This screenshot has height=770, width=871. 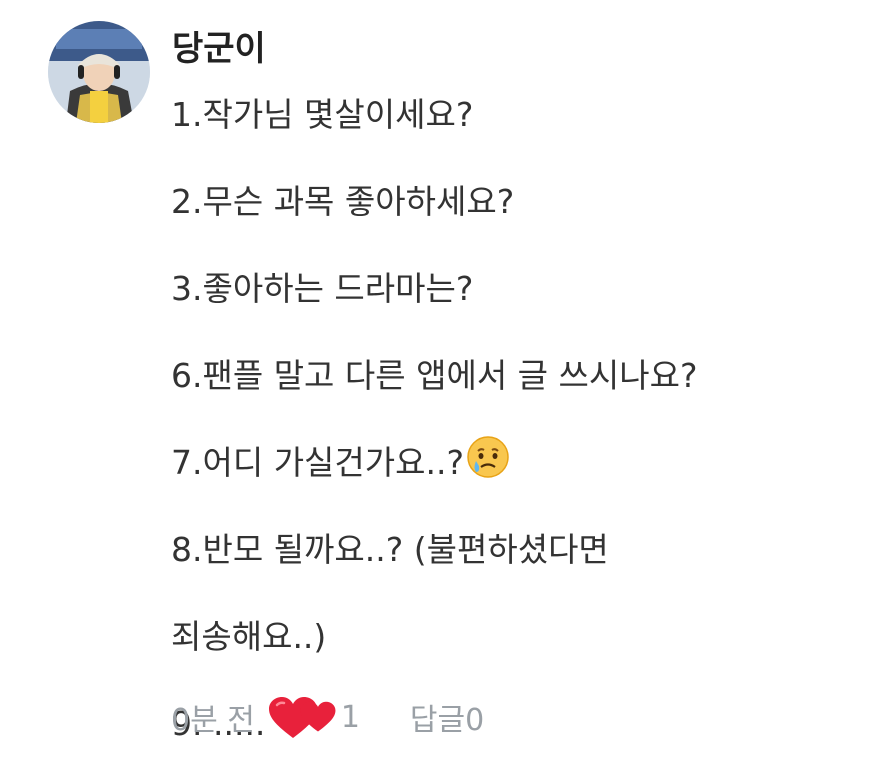 I want to click on comment-line-text: 8.반모 될까요..? (불편하셨다면, so click(x=390, y=549).